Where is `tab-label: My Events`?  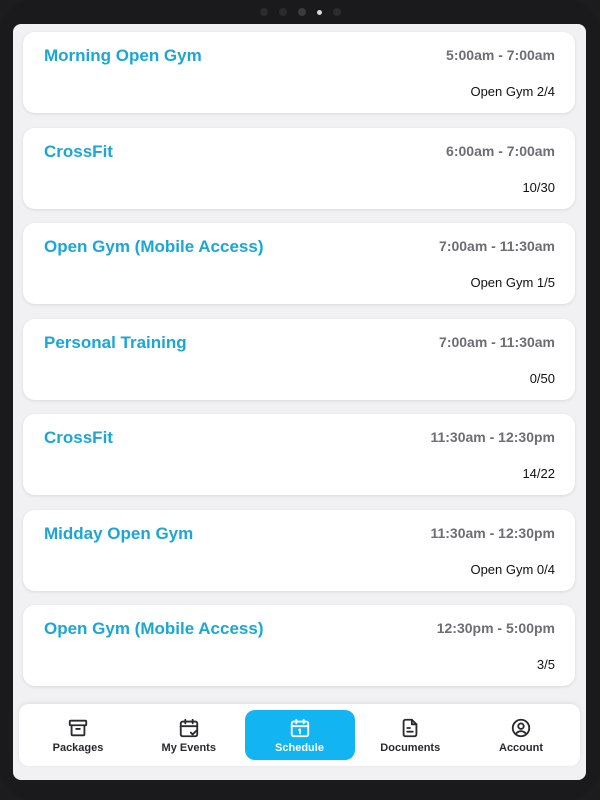 tab-label: My Events is located at coordinates (188, 747).